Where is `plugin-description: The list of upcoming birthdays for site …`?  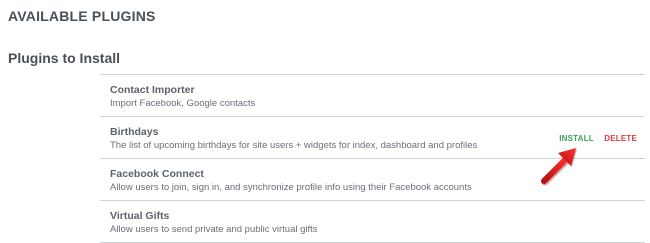
plugin-description: The list of upcoming birthdays for site … is located at coordinates (294, 145).